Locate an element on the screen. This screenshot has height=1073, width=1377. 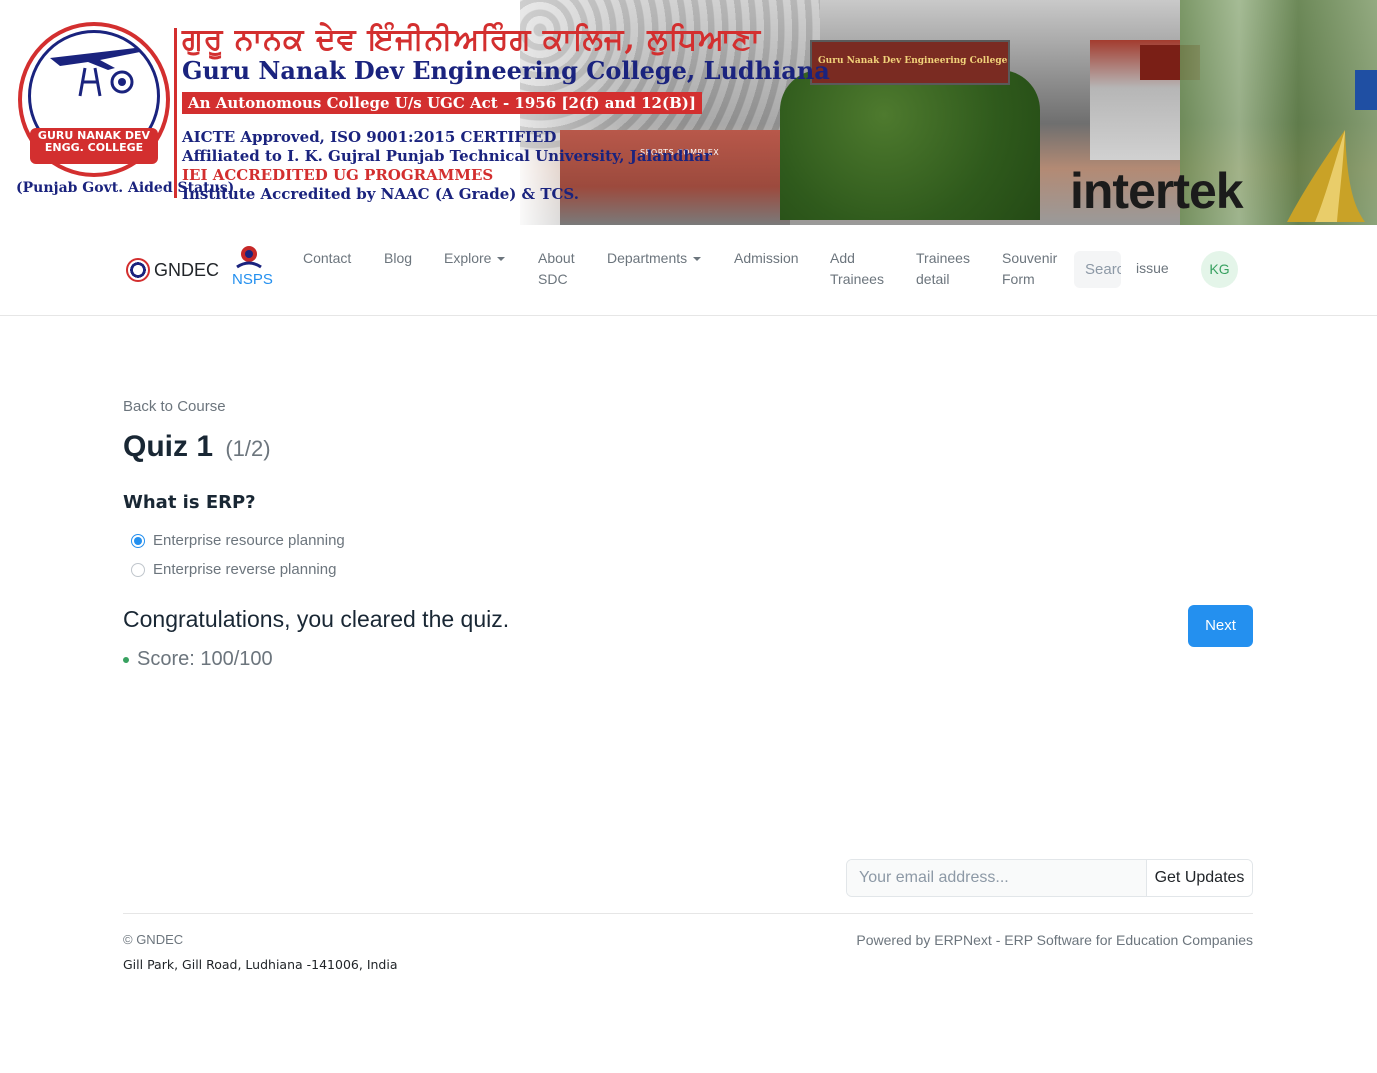
nsps-link: NSPS is located at coordinates (252, 266).